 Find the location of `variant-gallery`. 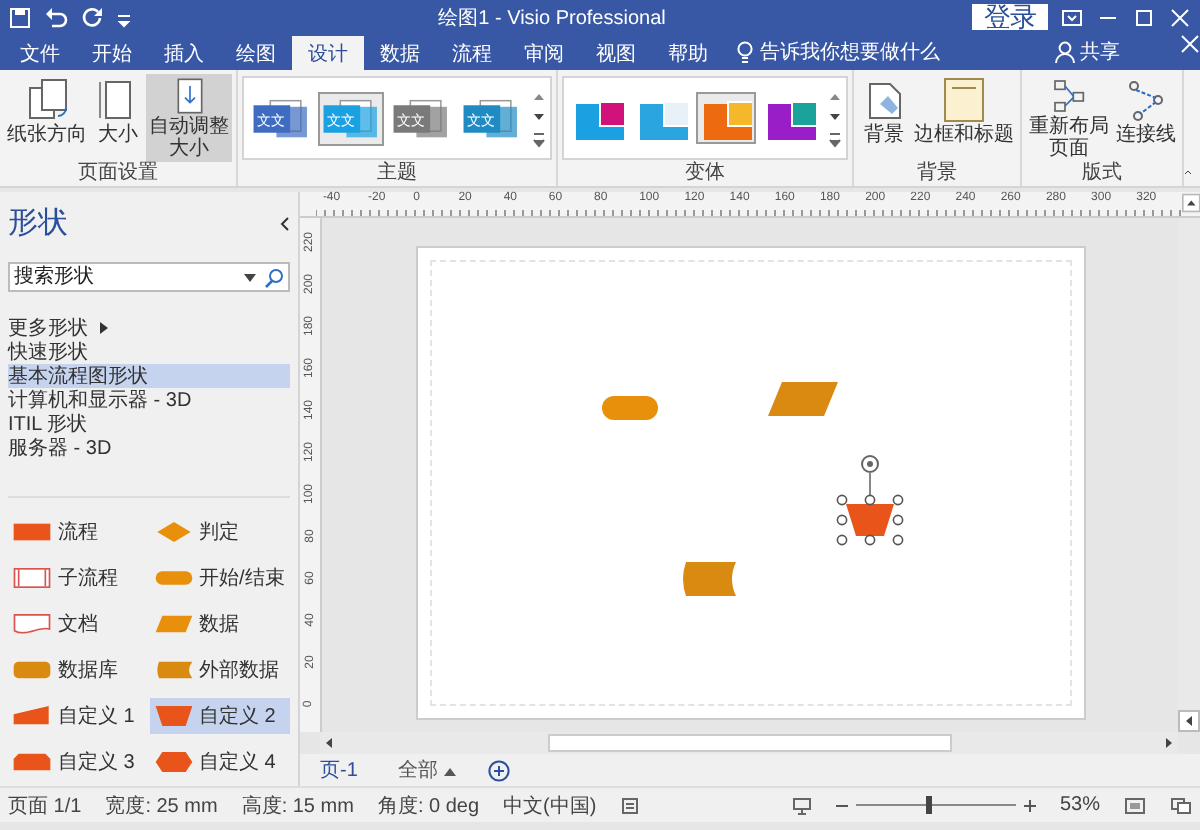

variant-gallery is located at coordinates (705, 118).